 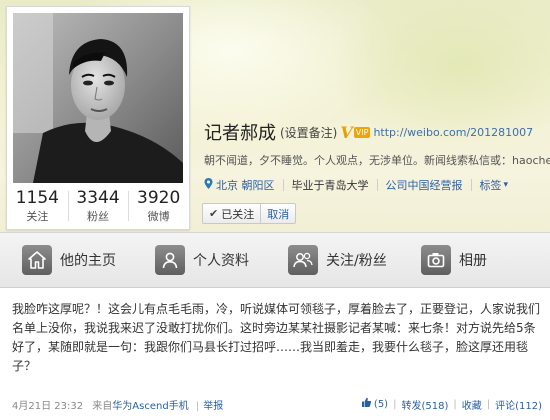 I want to click on unfollow-button: 取消, so click(x=278, y=213).